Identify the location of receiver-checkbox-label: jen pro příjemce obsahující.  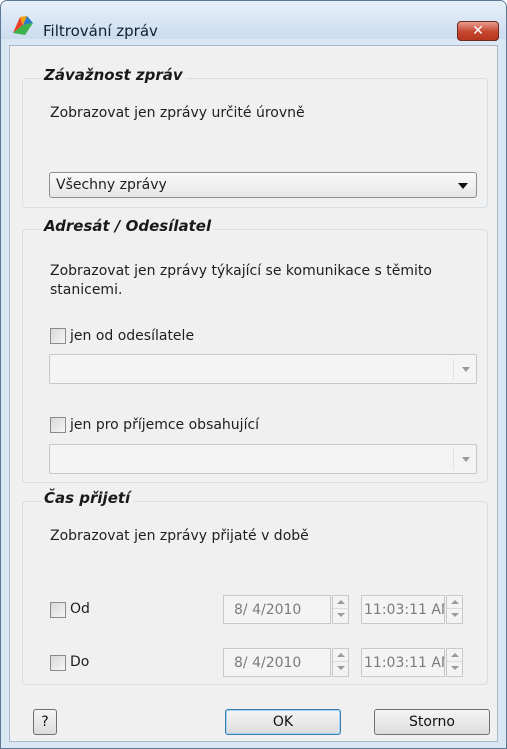
(164, 425).